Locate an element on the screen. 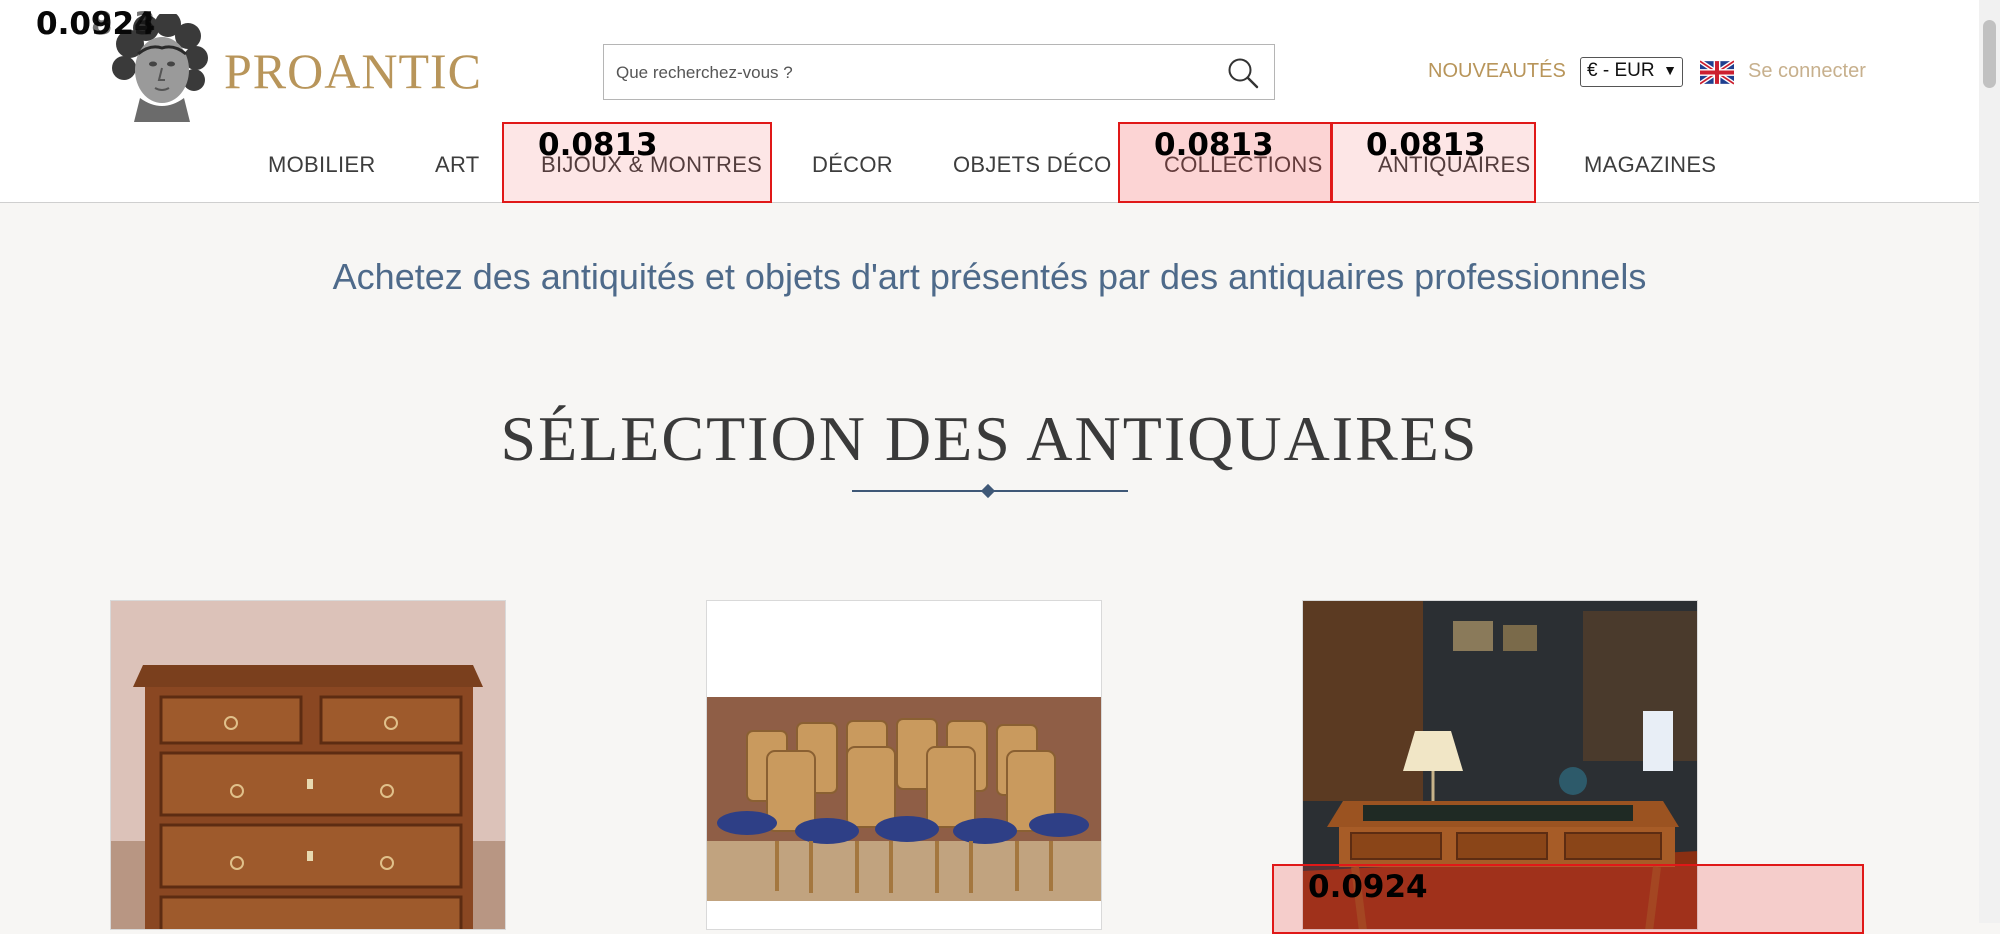 This screenshot has height=934, width=2000. uk-flag-icon is located at coordinates (1717, 72).